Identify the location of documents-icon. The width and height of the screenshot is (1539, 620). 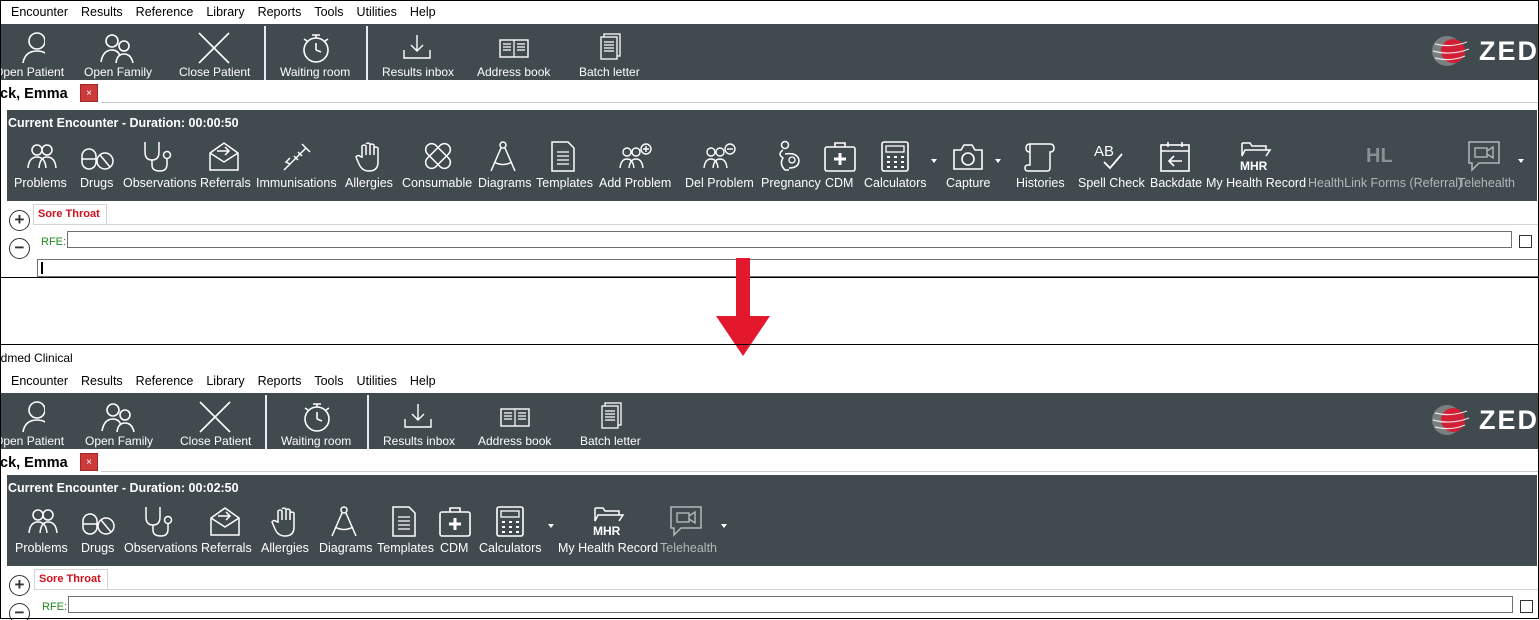
(610, 46).